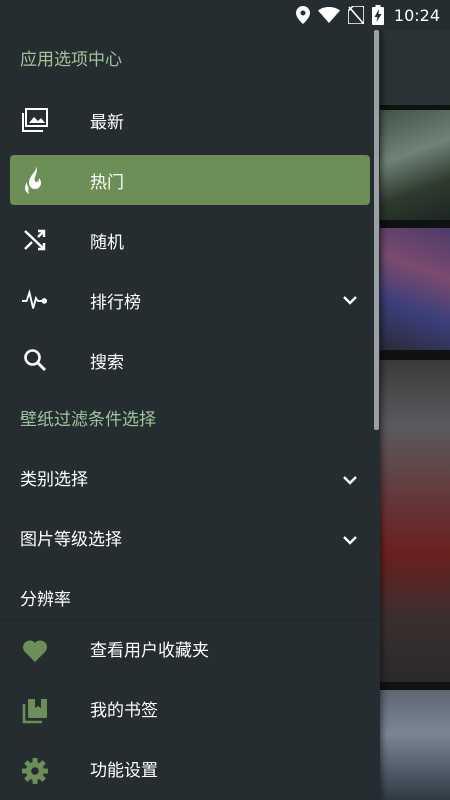 Image resolution: width=450 pixels, height=800 pixels. Describe the element at coordinates (88, 420) in the screenshot. I see `section-header-filters: 壁纸过滤条件选择` at that location.